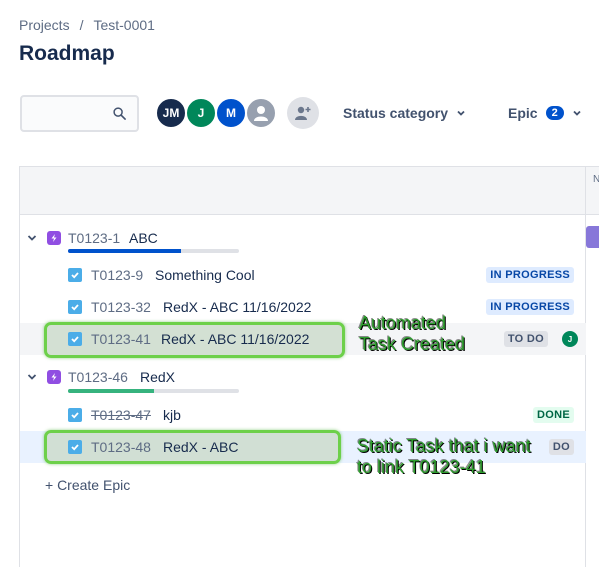 The height and width of the screenshot is (567, 599). What do you see at coordinates (444, 446) in the screenshot?
I see `annotation-note-line: Static Task that i want` at bounding box center [444, 446].